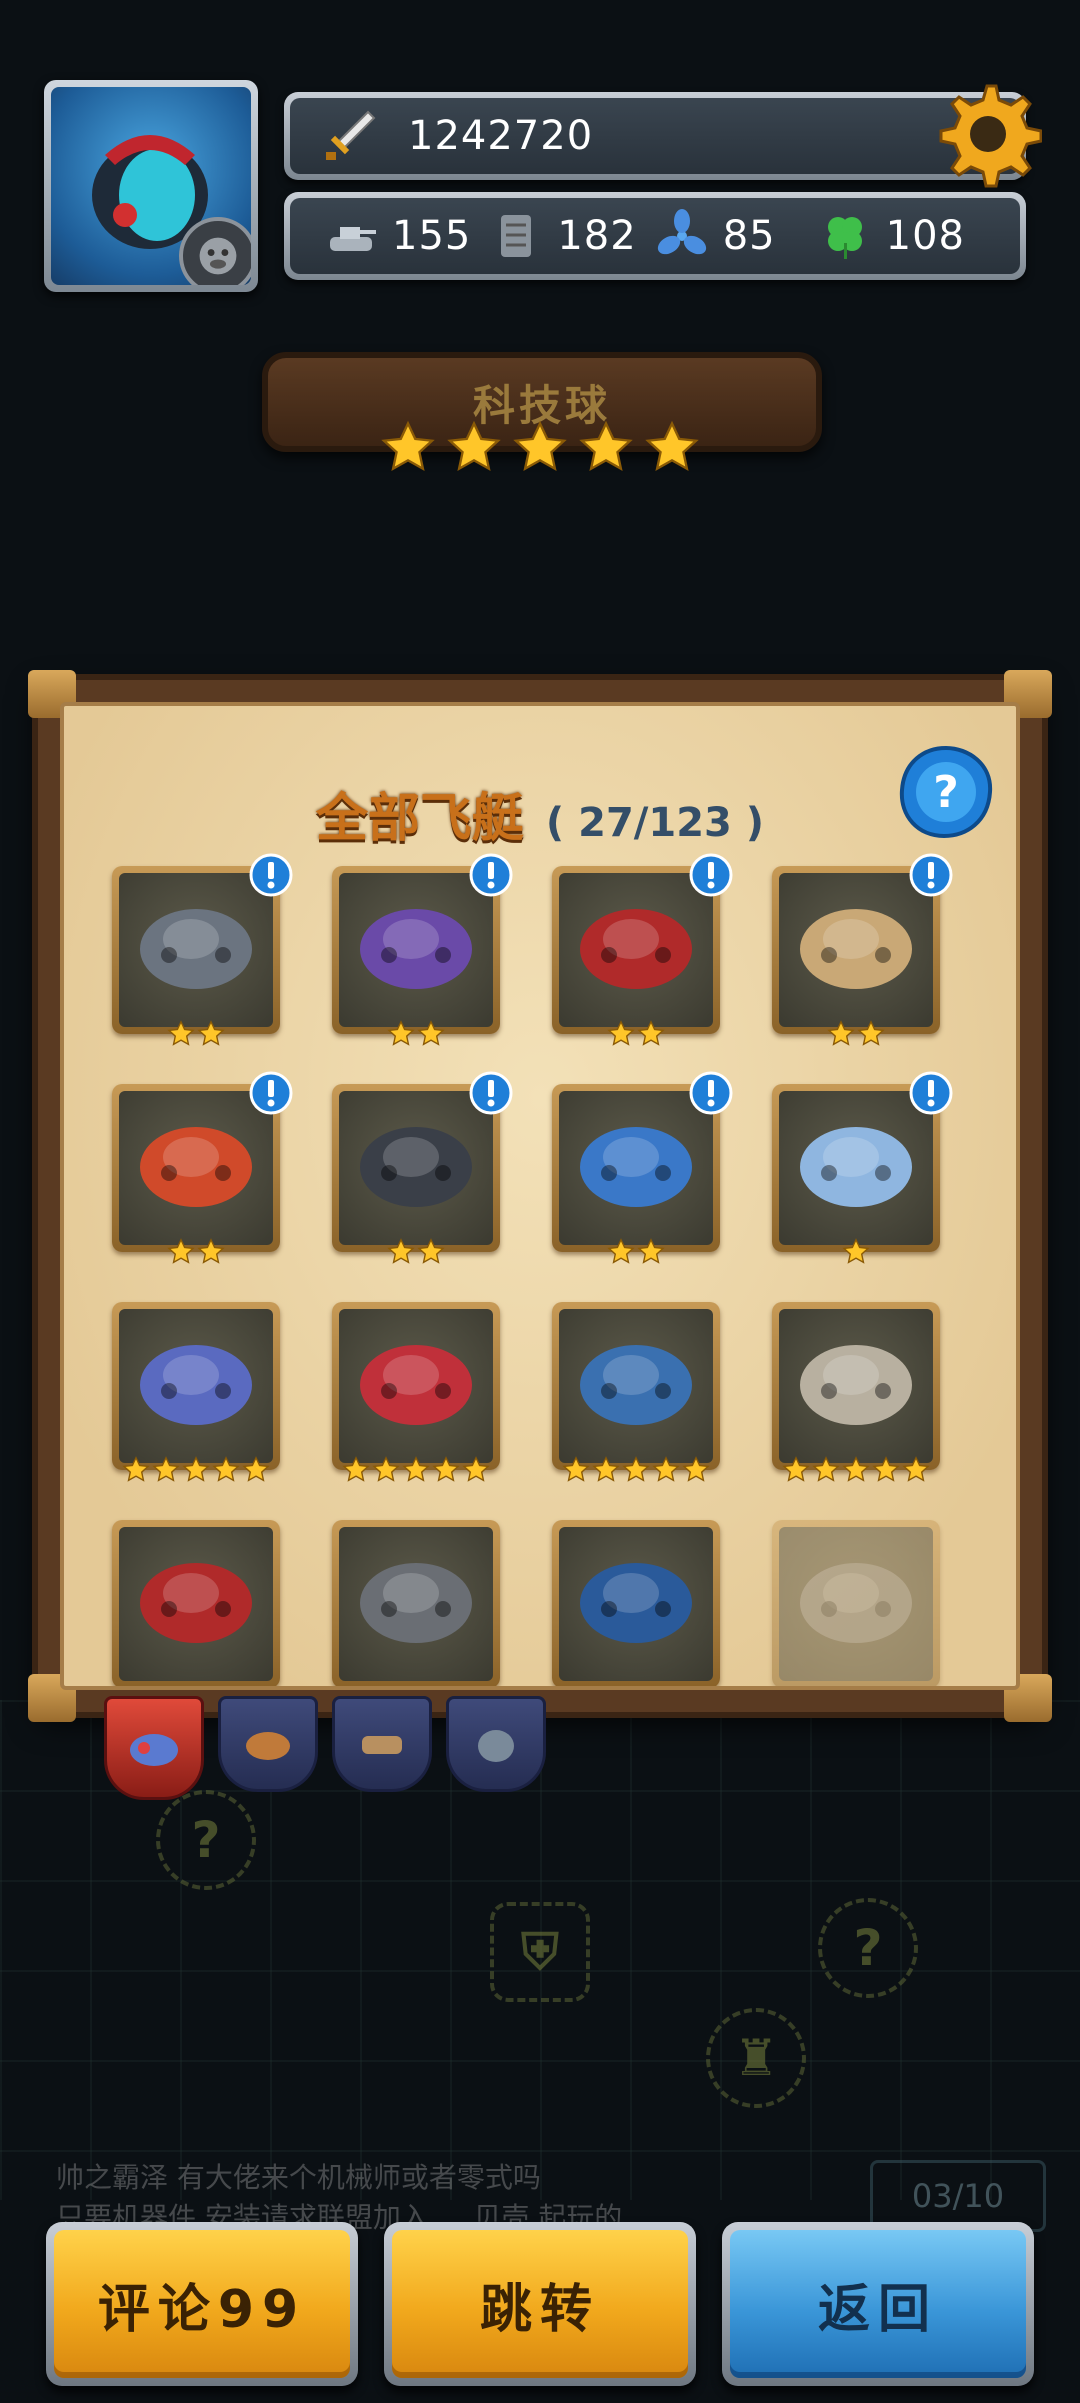 This screenshot has width=1080, height=2403. I want to click on jump-button: 跳转, so click(540, 2304).